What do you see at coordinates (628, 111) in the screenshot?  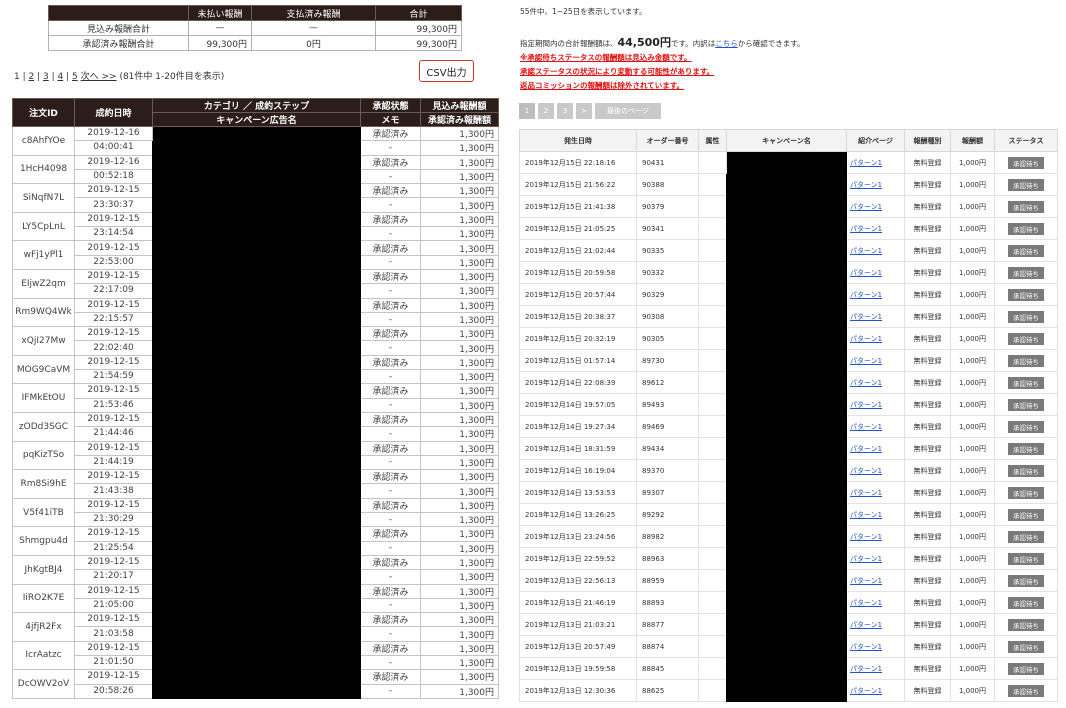 I see `last-page-button: 最後のページ` at bounding box center [628, 111].